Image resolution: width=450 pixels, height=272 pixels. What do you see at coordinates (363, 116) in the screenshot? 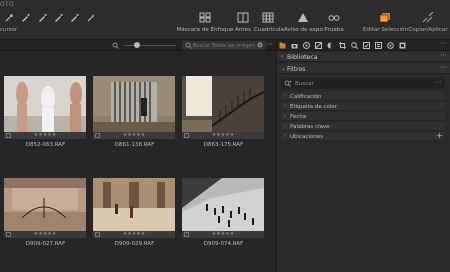
I see `filter-item-date: › Fecha` at bounding box center [363, 116].